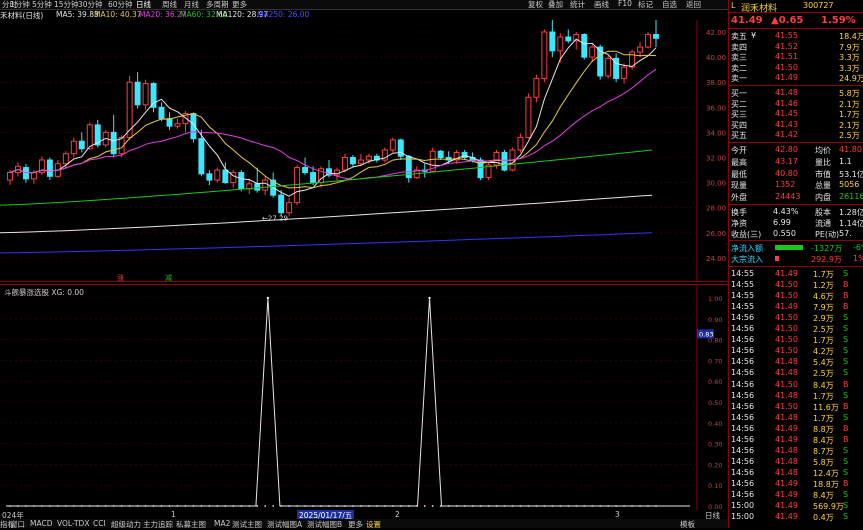 Image resolution: width=863 pixels, height=530 pixels. What do you see at coordinates (715, 320) in the screenshot?
I see `osc-tick-1: 0.90` at bounding box center [715, 320].